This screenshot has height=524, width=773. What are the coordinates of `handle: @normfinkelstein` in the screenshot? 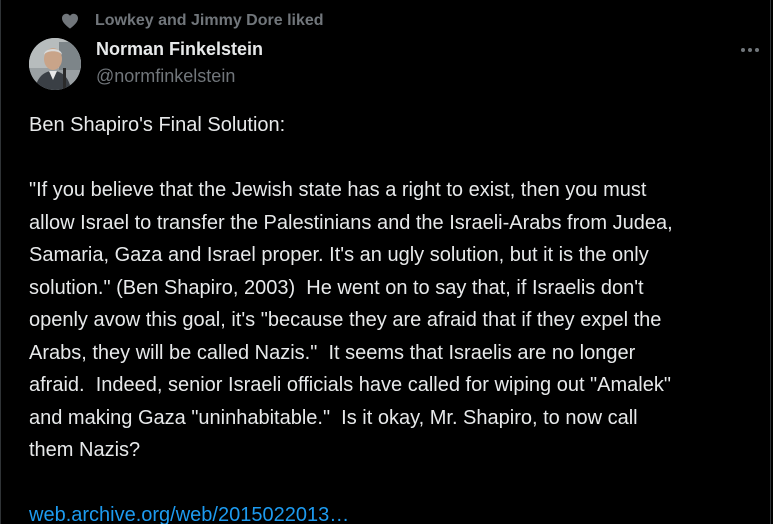 It's located at (179, 76).